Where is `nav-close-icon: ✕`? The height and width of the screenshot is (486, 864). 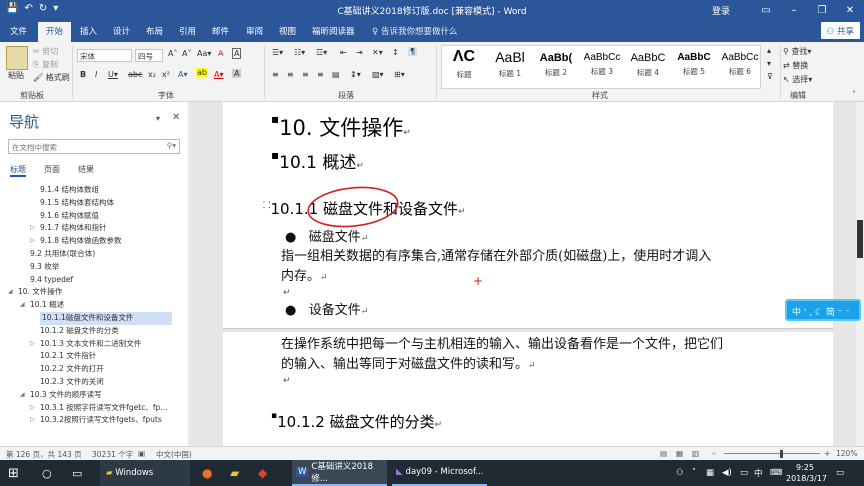
nav-close-icon: ✕ is located at coordinates (176, 117).